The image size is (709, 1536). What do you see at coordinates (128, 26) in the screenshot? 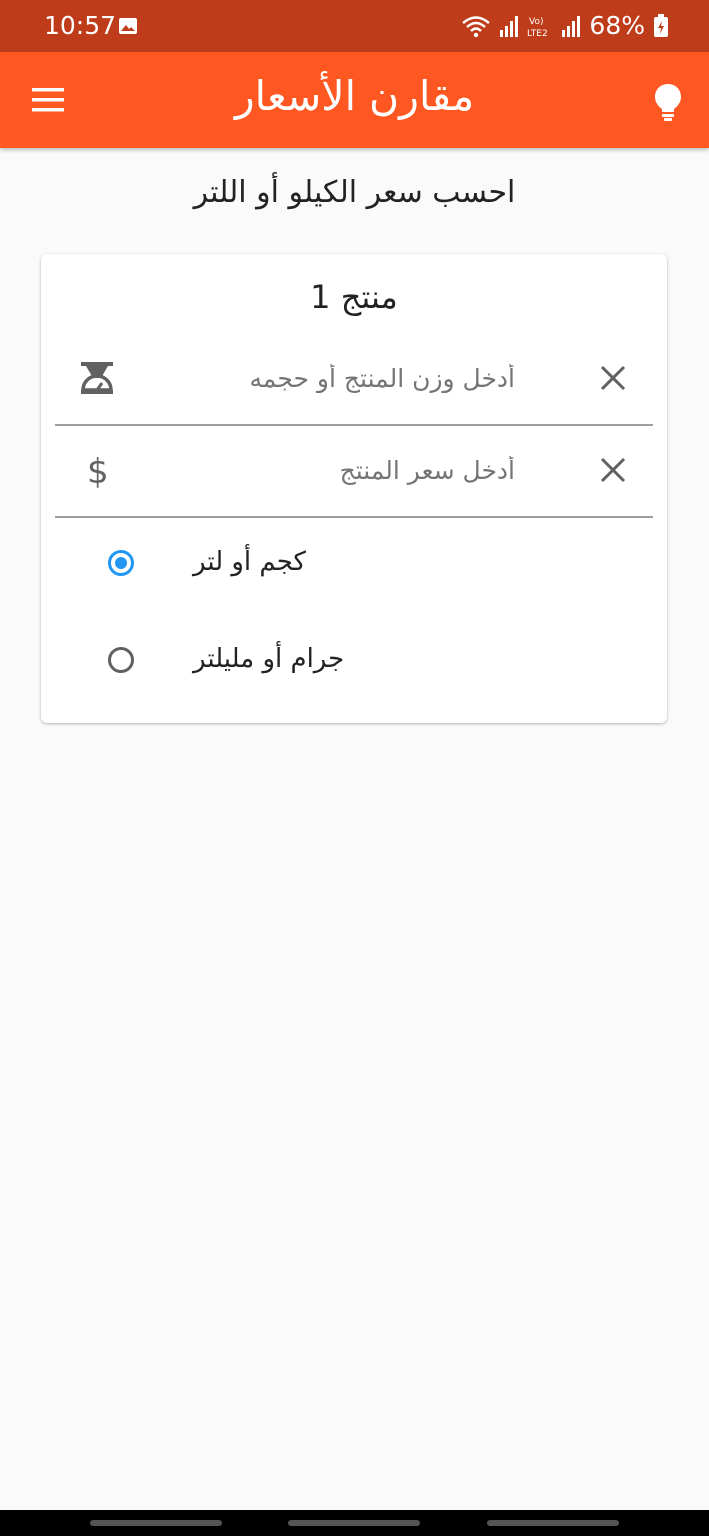
I see `image-icon` at bounding box center [128, 26].